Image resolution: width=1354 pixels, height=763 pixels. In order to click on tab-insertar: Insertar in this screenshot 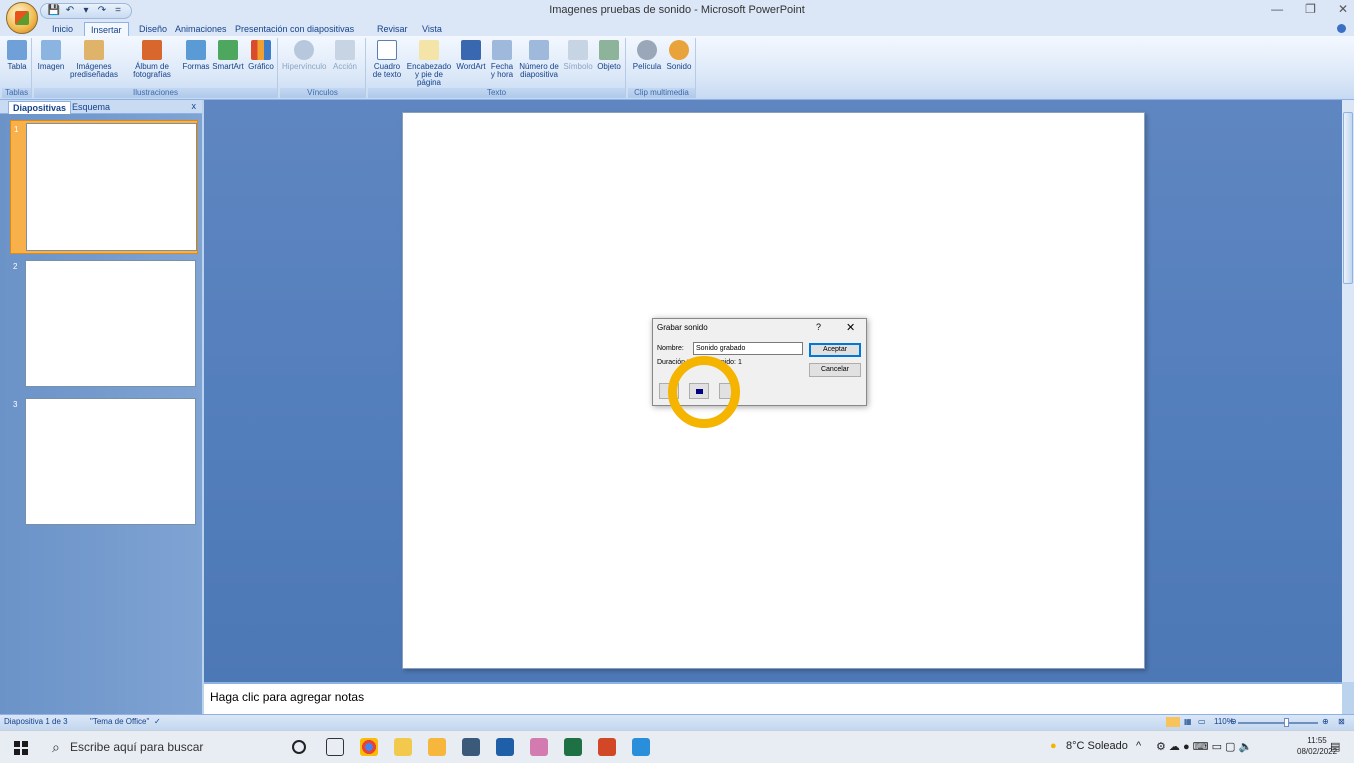, I will do `click(106, 29)`.